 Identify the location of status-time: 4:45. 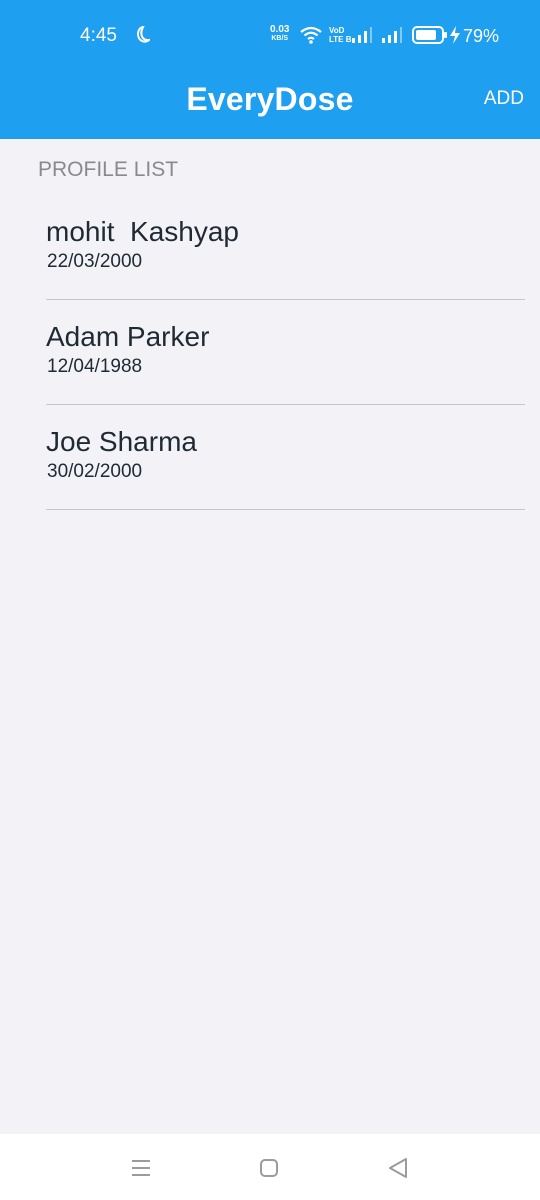
(98, 35).